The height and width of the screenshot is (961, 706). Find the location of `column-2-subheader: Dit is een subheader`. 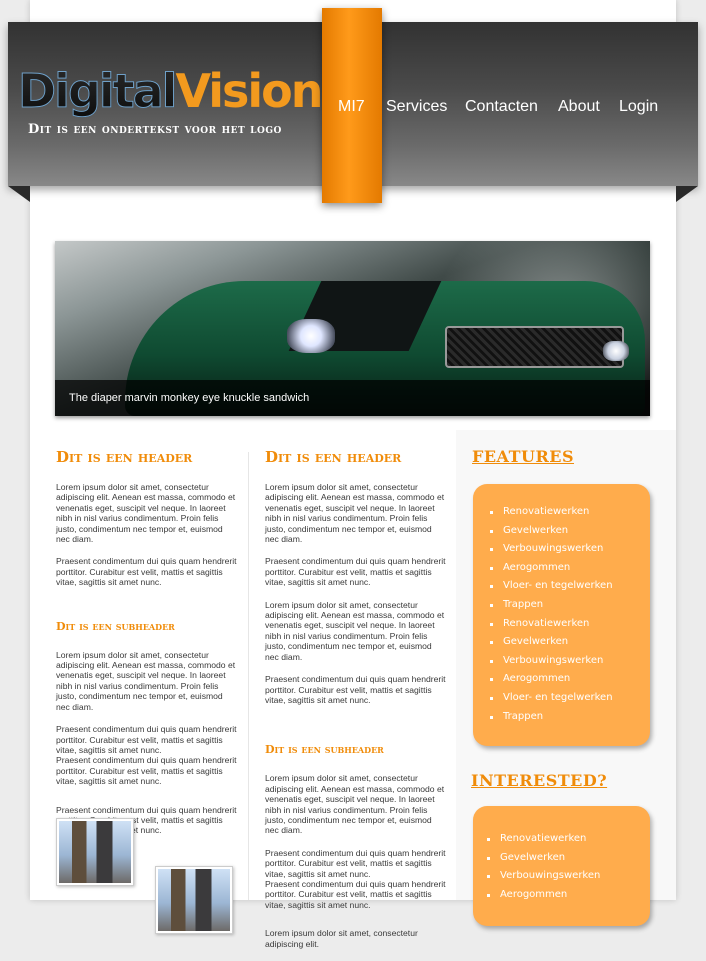

column-2-subheader: Dit is een subheader is located at coordinates (324, 750).